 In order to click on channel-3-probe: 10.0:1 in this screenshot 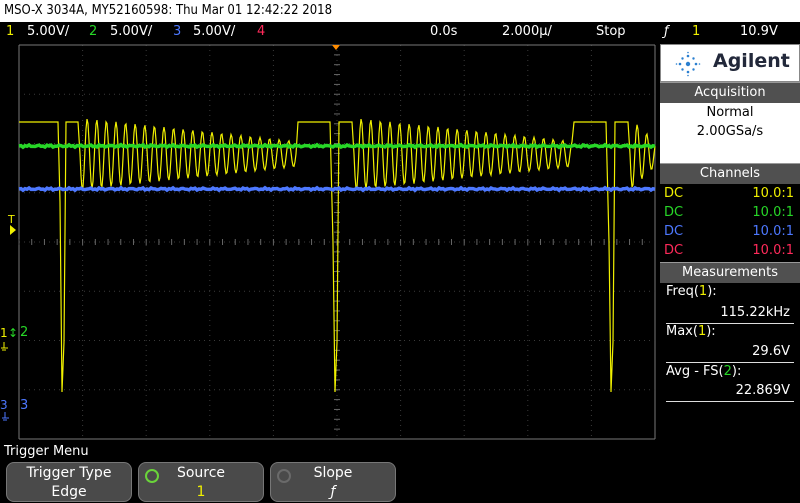, I will do `click(773, 231)`.